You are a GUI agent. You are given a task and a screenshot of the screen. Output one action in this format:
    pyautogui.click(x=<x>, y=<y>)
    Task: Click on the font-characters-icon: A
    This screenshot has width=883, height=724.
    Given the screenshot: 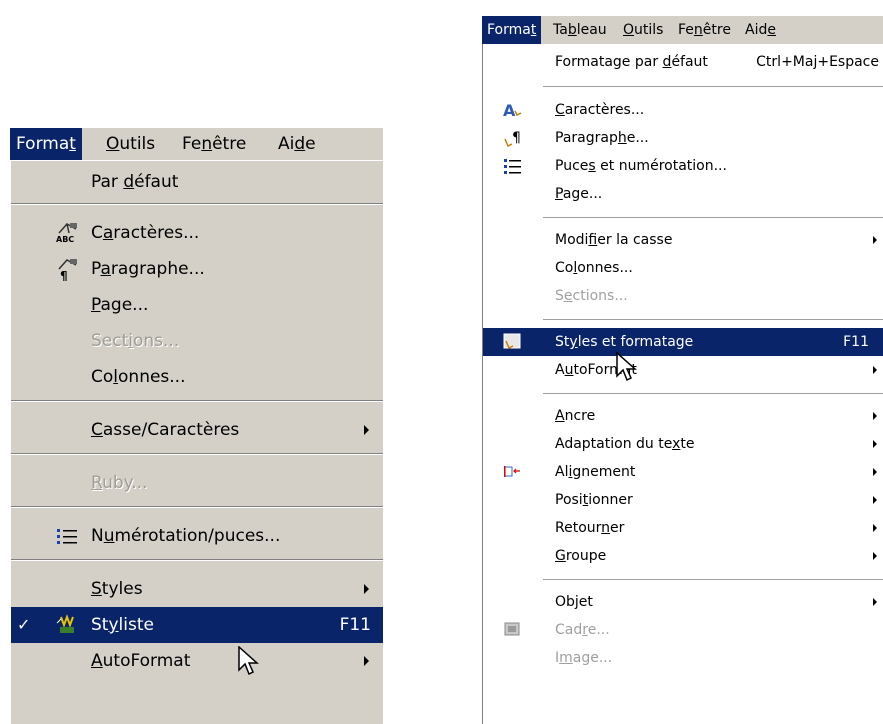 What is the action you would take?
    pyautogui.click(x=513, y=110)
    